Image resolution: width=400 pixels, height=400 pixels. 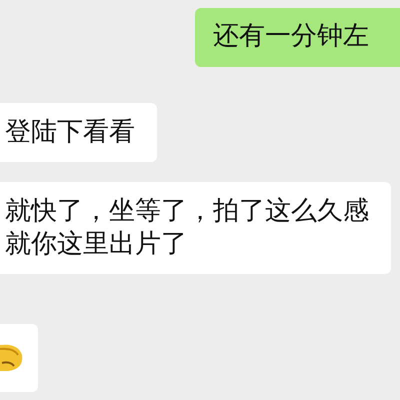 What do you see at coordinates (96, 244) in the screenshot?
I see `message-text: 就你这里出片了` at bounding box center [96, 244].